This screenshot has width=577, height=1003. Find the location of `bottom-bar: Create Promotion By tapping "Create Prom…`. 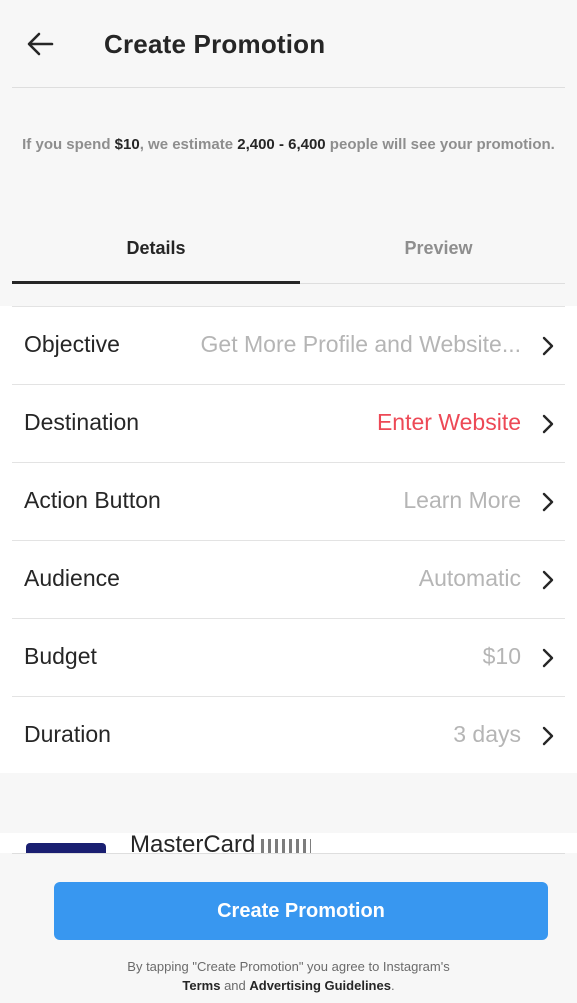

bottom-bar: Create Promotion By tapping "Create Prom… is located at coordinates (288, 928).